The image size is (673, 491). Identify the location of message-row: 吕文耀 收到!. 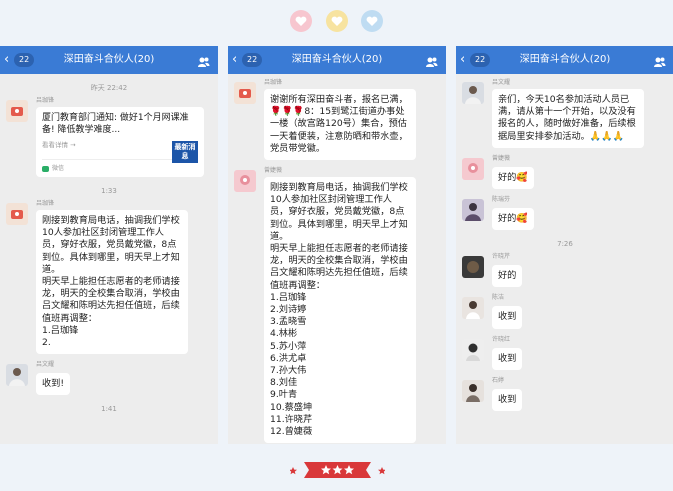
(109, 378).